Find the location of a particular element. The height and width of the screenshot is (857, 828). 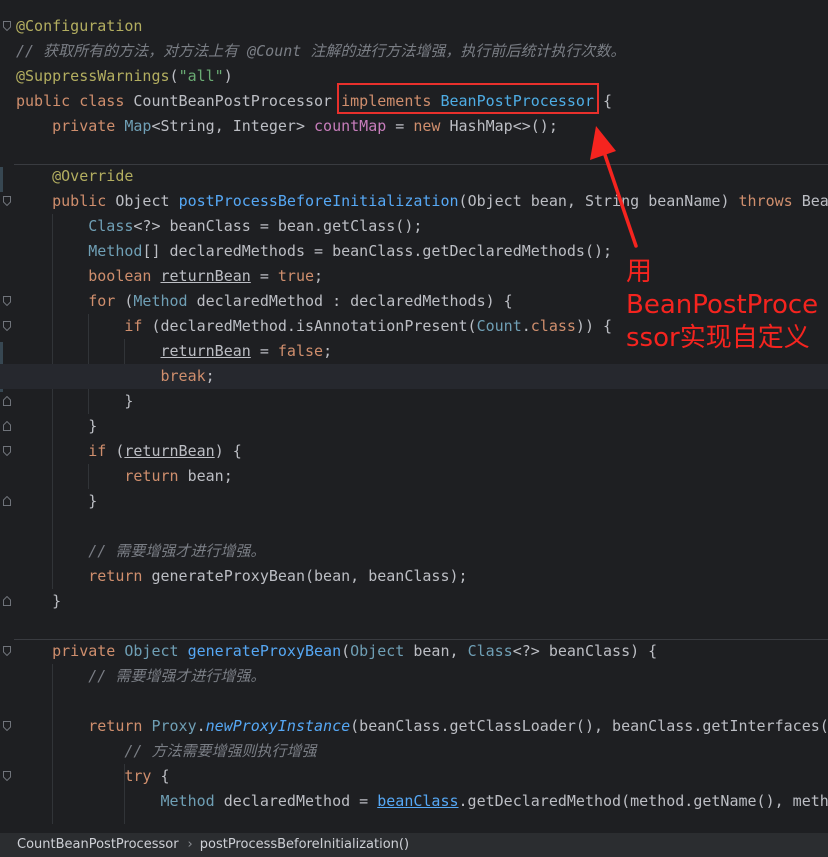

breadcrumb-method: postProcessBeforeInitialization() is located at coordinates (304, 844).